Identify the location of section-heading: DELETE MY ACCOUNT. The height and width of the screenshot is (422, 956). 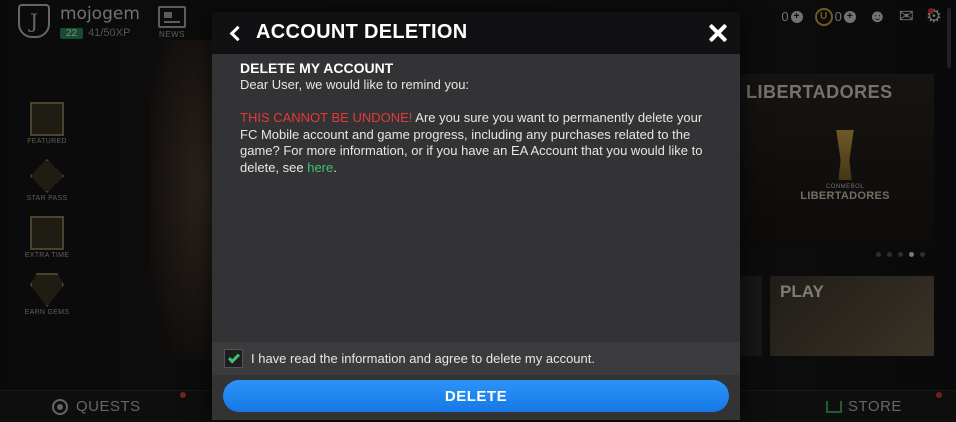
(317, 68).